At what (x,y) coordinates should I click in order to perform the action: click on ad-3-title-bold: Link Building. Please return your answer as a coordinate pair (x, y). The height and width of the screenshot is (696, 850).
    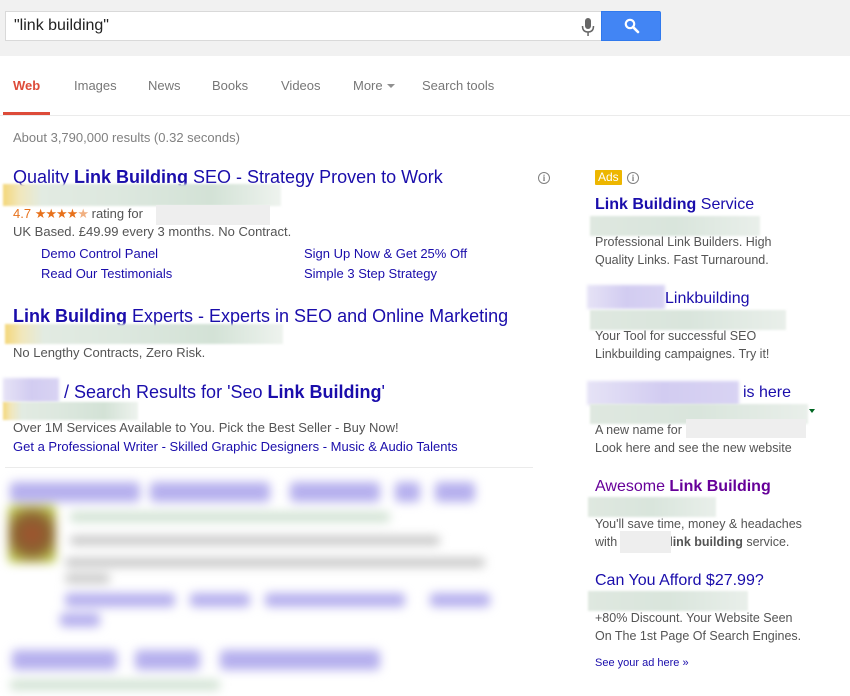
    Looking at the image, I should click on (324, 392).